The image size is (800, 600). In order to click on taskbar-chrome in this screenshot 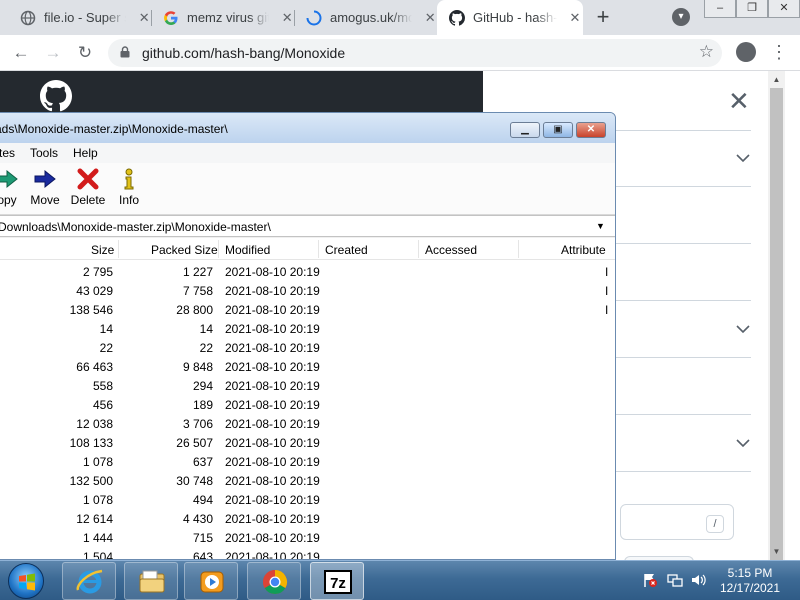, I will do `click(274, 581)`.